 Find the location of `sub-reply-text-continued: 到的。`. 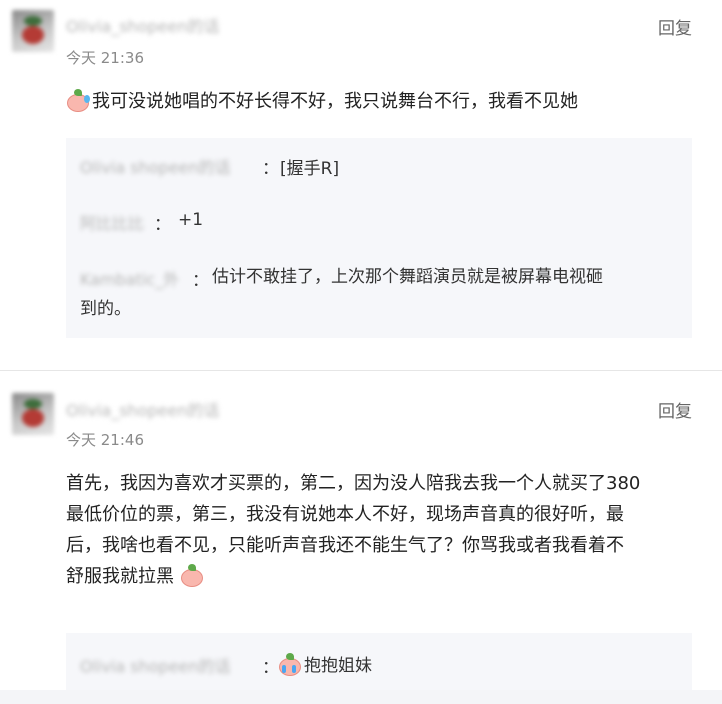

sub-reply-text-continued: 到的。 is located at coordinates (105, 309).